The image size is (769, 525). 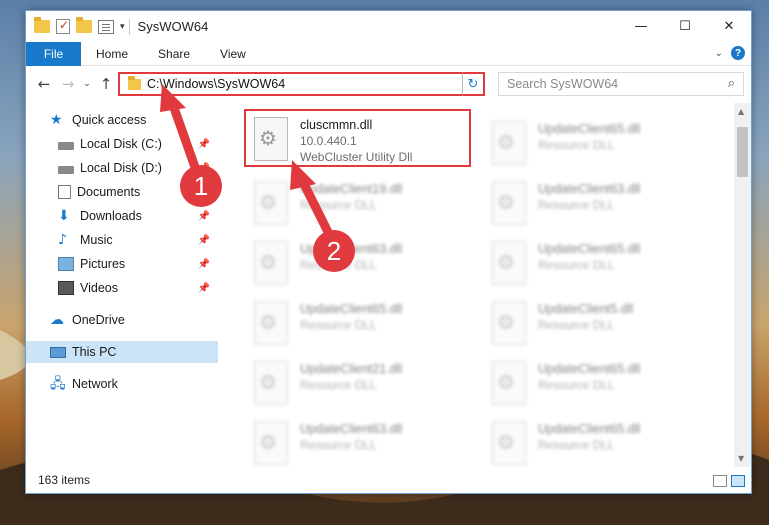 I want to click on file-tile: UpdateClient19.dll Resource DLL, so click(x=359, y=204).